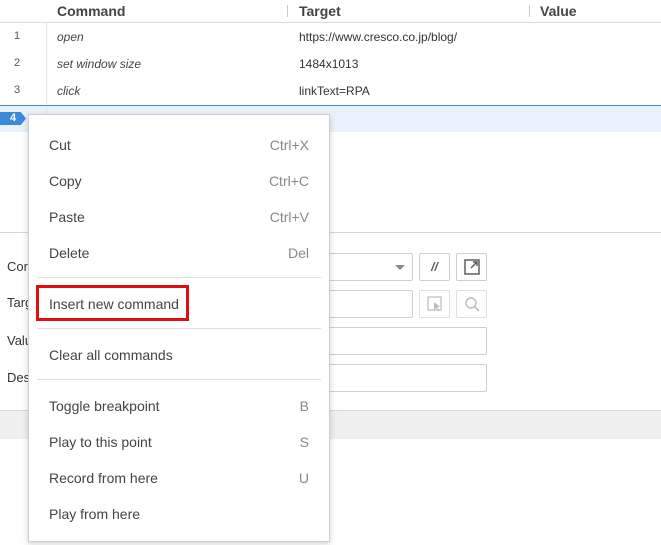 This screenshot has height=545, width=661. I want to click on table-row: 2 set window size 1484x1013, so click(330, 63).